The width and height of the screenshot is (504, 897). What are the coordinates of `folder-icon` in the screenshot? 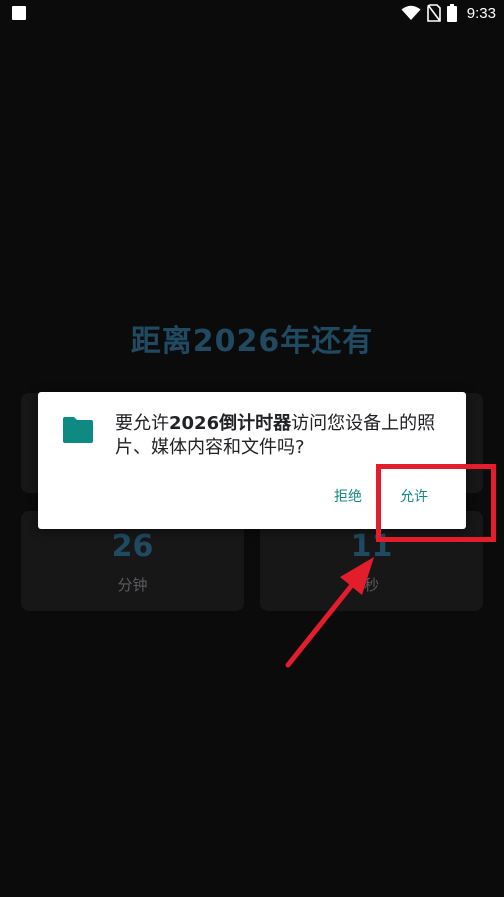 It's located at (78, 430).